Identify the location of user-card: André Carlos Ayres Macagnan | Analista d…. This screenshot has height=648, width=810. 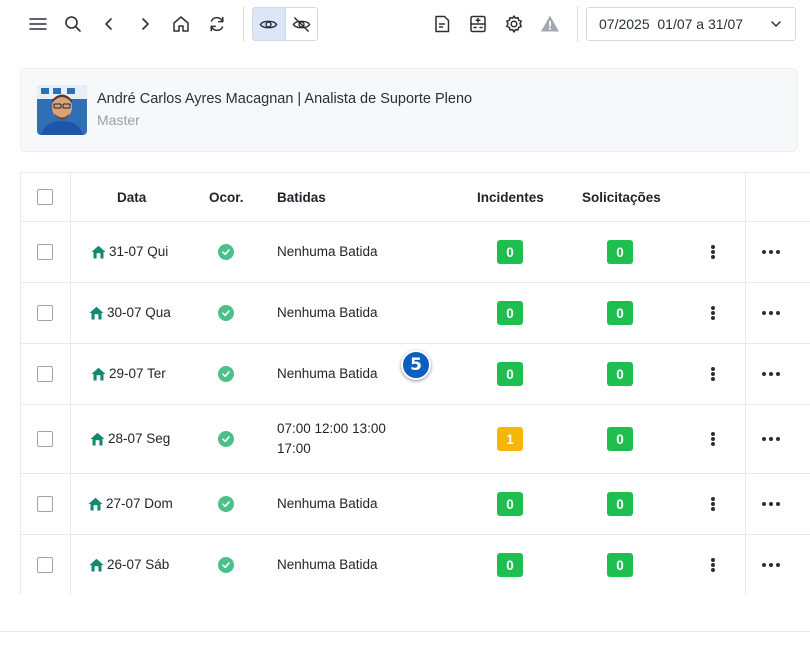
(409, 110).